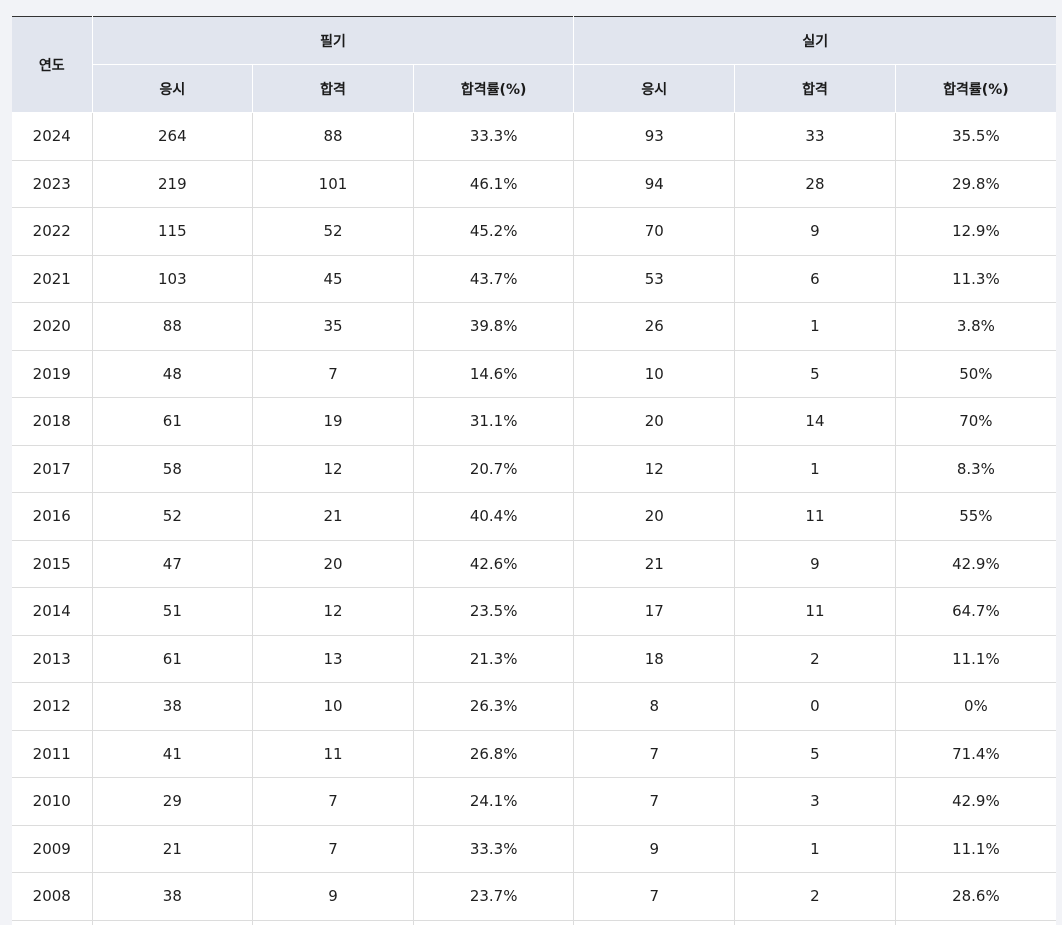 This screenshot has height=925, width=1062. What do you see at coordinates (52, 801) in the screenshot?
I see `cell-year: 2010` at bounding box center [52, 801].